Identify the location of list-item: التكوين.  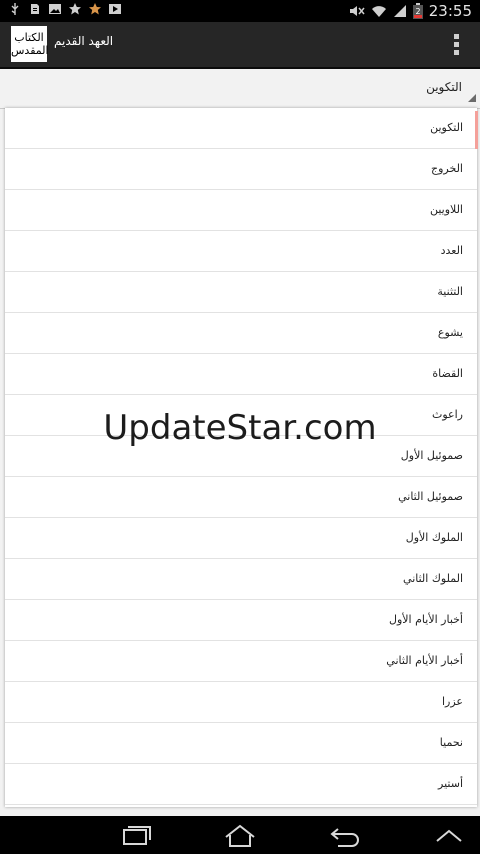
(241, 128).